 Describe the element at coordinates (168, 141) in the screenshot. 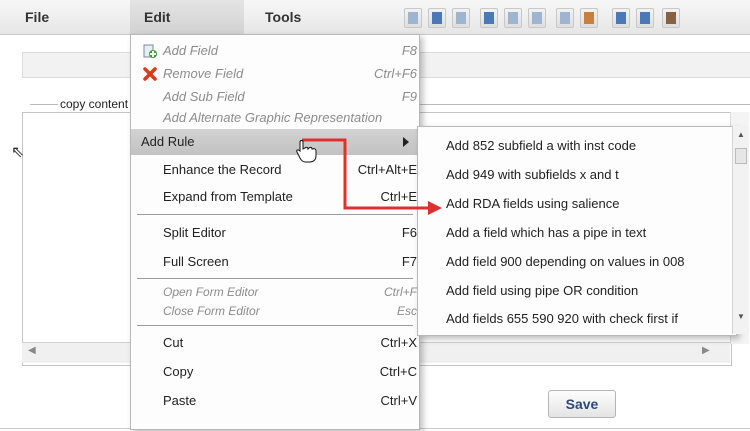

I see `add-rule-label: Add Rule` at that location.